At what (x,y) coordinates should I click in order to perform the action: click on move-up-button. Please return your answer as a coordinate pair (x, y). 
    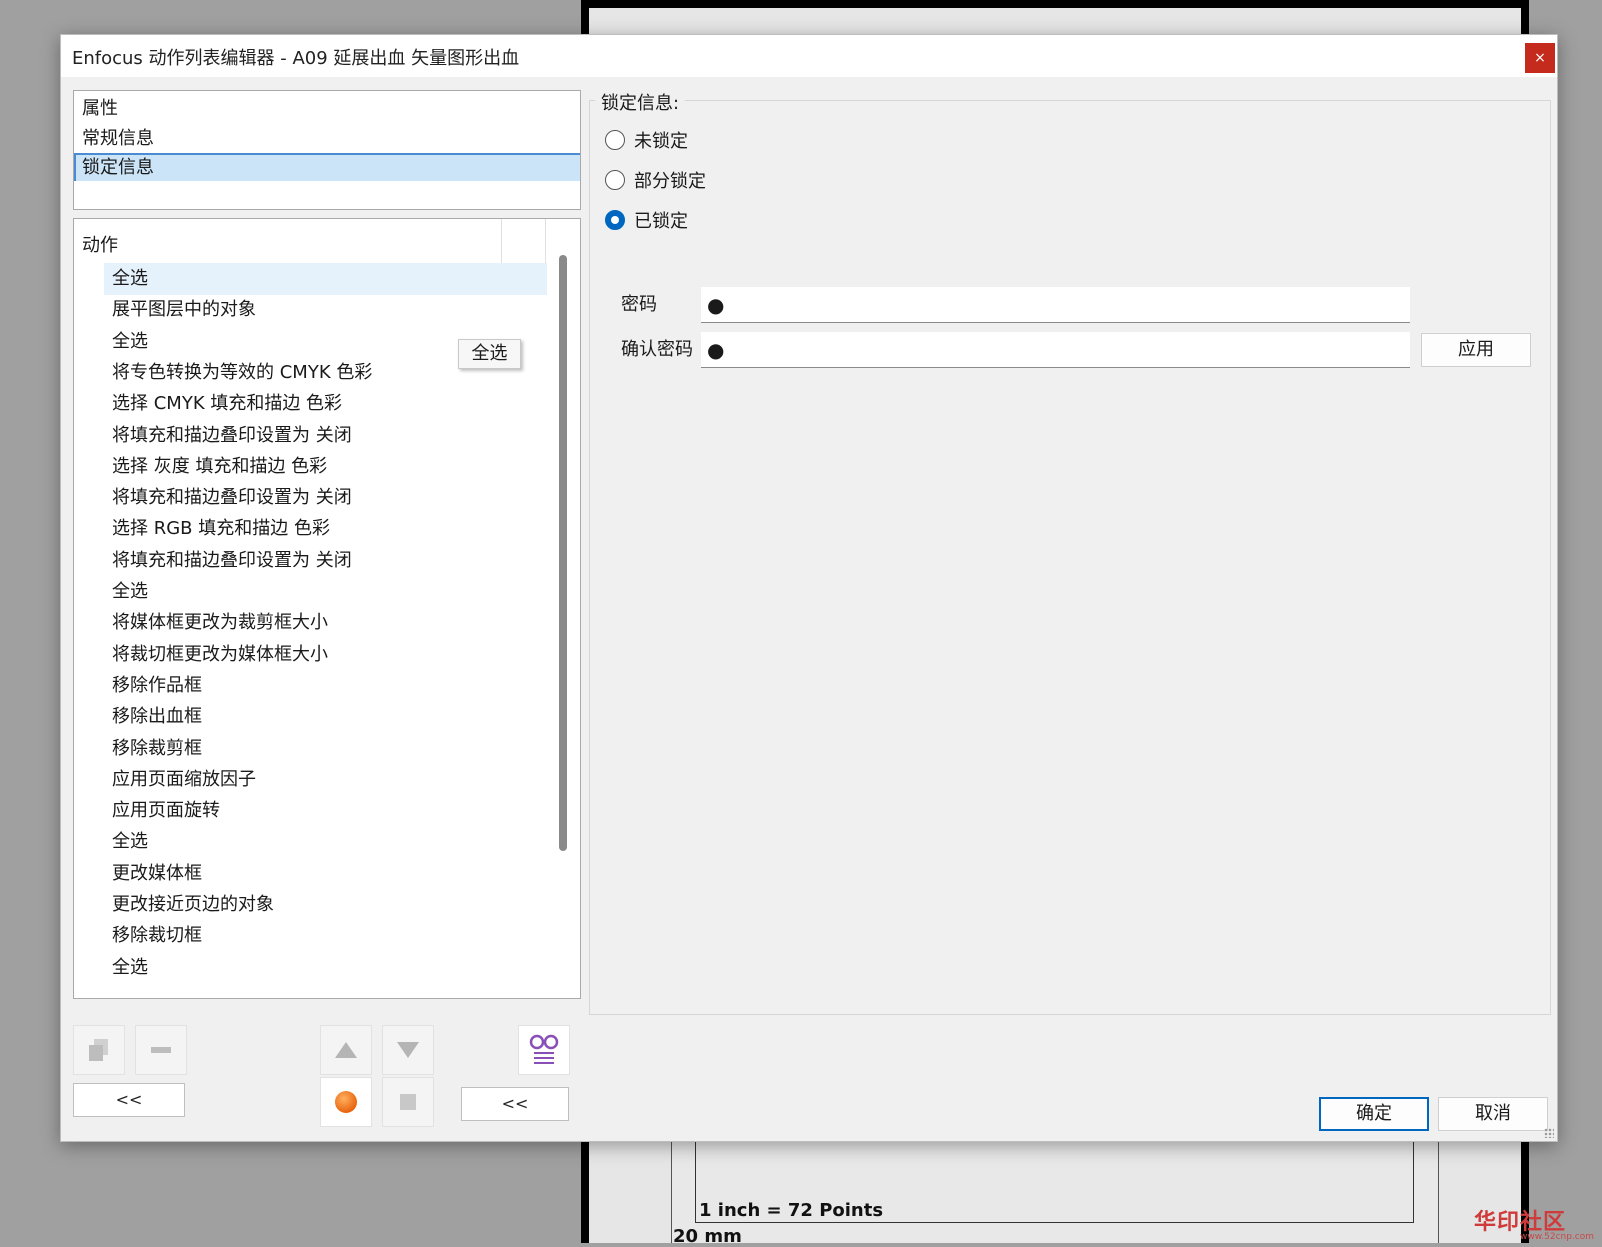
    Looking at the image, I should click on (346, 1050).